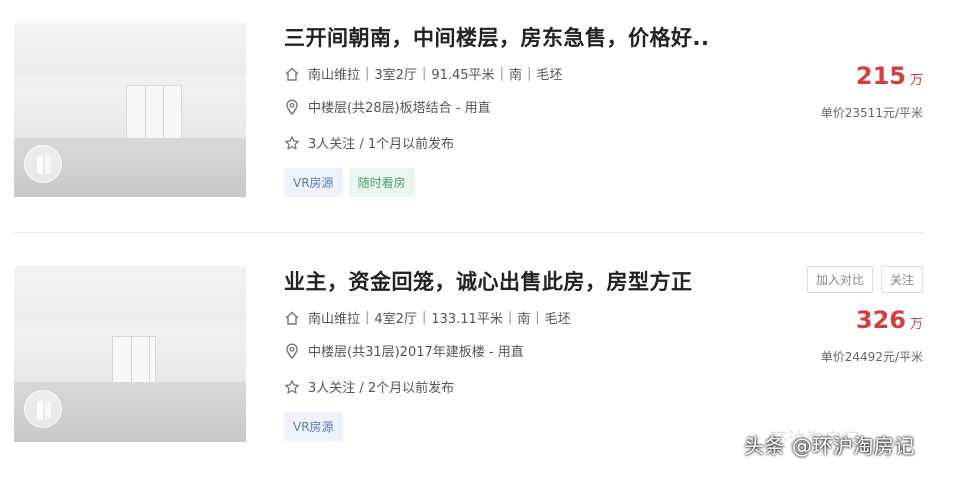 The image size is (959, 484). Describe the element at coordinates (395, 75) in the screenshot. I see `layout: 3室2厅` at that location.